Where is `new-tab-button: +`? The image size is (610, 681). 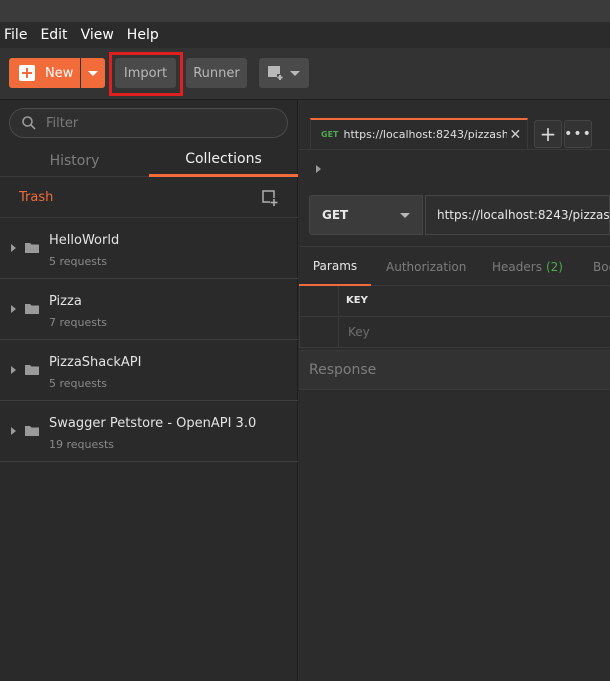
new-tab-button: + is located at coordinates (548, 134).